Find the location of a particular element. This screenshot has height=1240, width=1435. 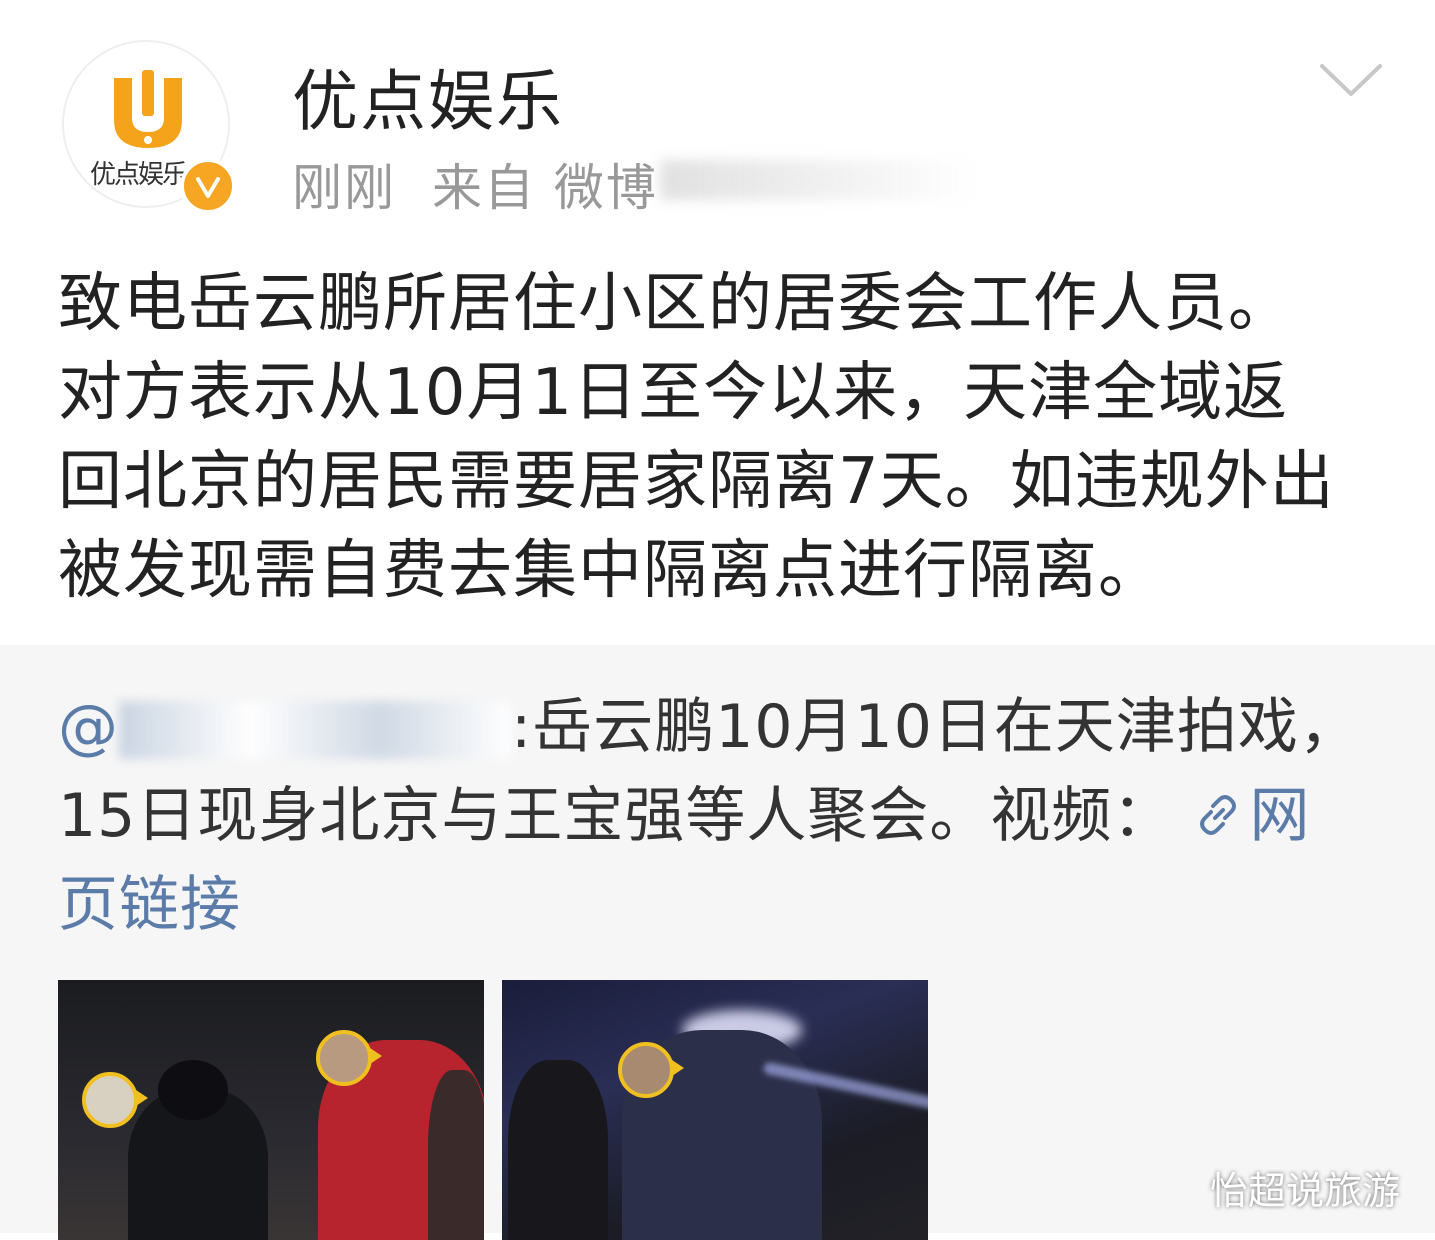

mention-at: @ is located at coordinates (88, 727).